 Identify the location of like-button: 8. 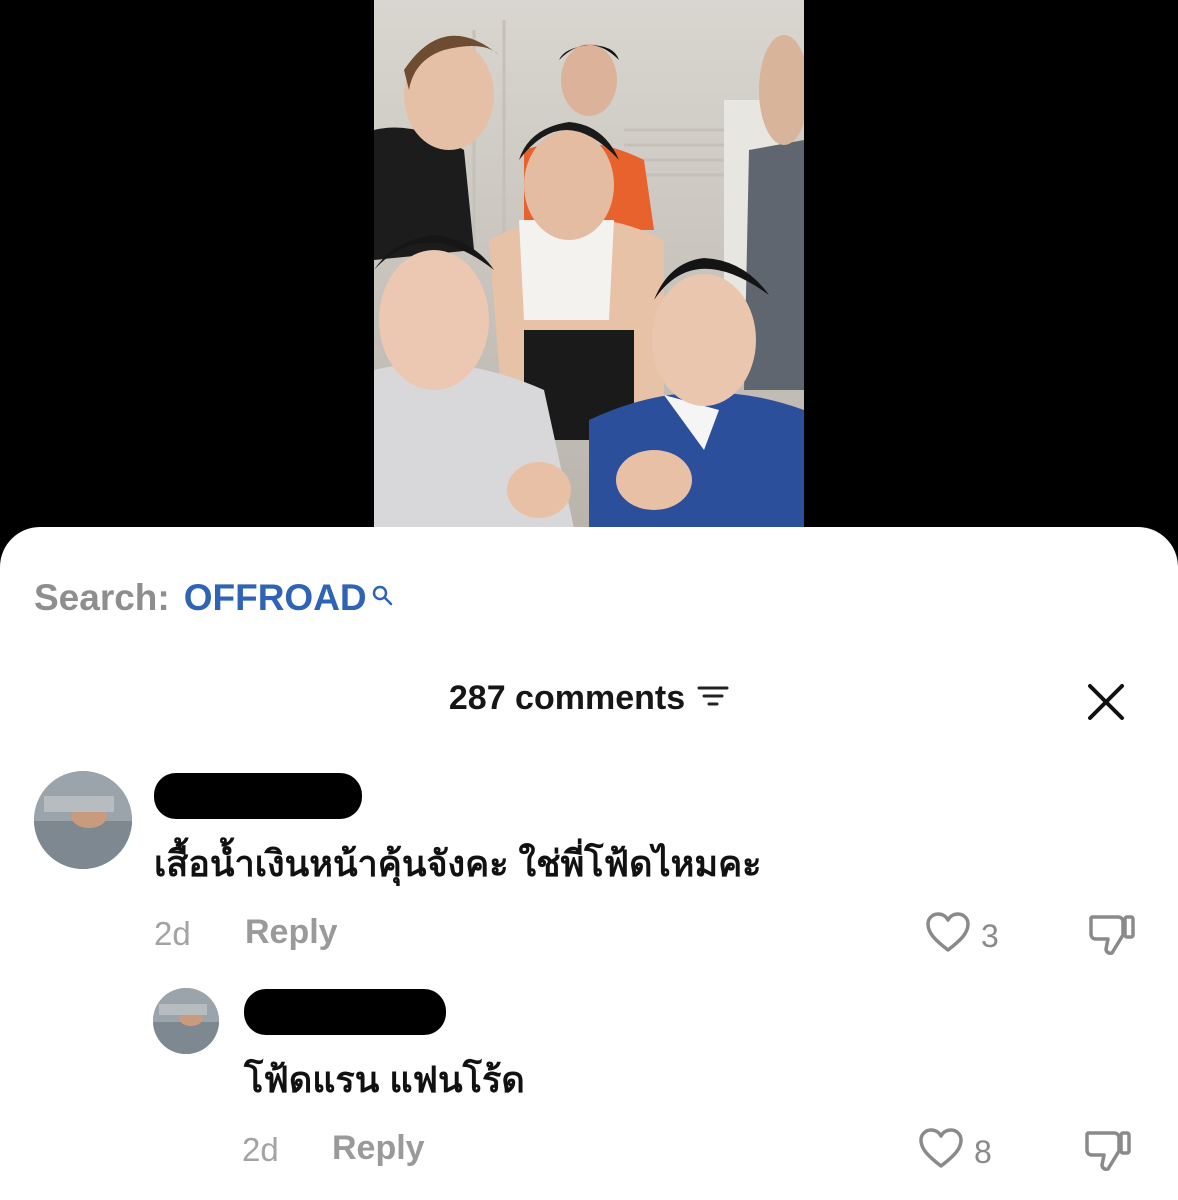
(955, 1152).